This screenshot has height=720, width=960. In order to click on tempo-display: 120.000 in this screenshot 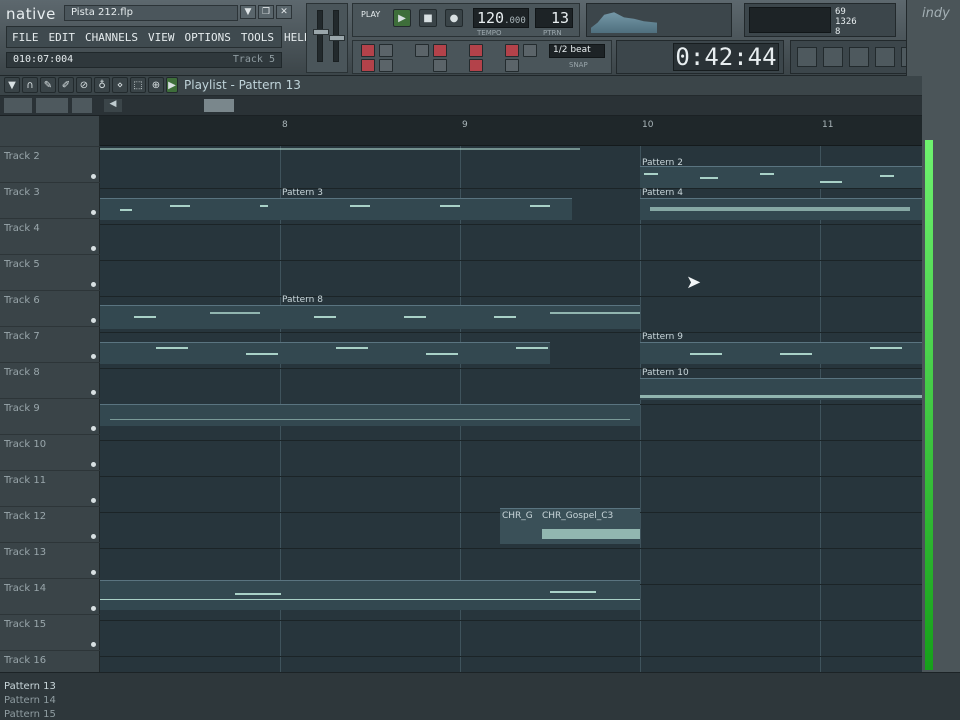, I will do `click(501, 18)`.